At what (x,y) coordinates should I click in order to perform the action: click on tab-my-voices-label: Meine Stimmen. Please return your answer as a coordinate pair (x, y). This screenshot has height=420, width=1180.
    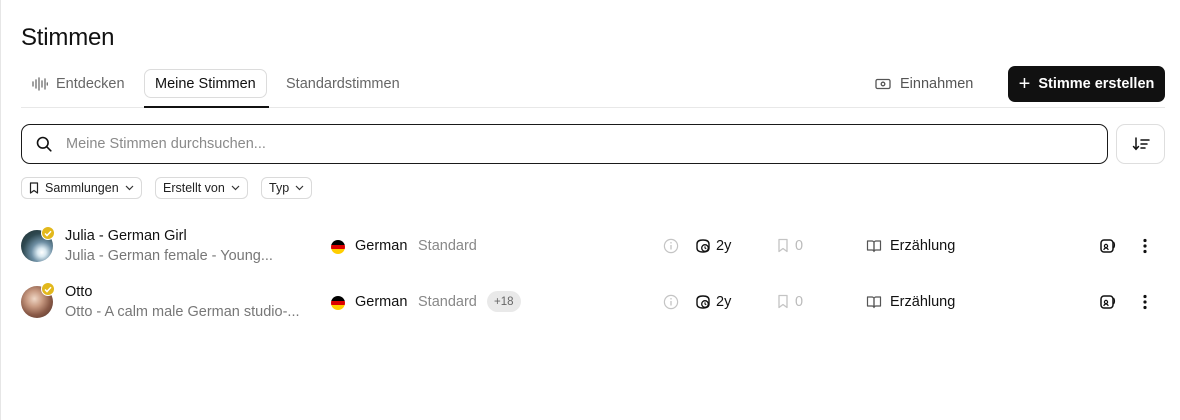
    Looking at the image, I should click on (205, 83).